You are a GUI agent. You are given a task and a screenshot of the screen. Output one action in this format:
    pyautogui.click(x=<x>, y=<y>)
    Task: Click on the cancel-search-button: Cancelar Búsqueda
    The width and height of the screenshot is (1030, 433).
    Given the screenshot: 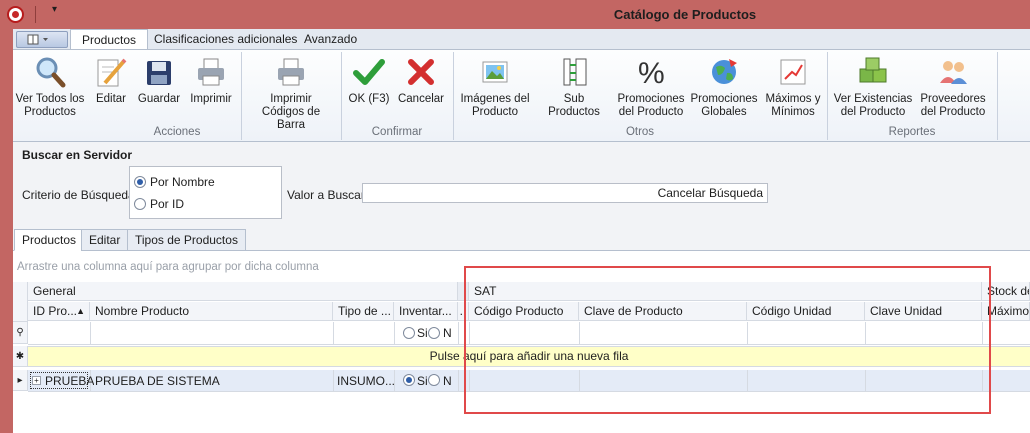 What is the action you would take?
    pyautogui.click(x=710, y=193)
    